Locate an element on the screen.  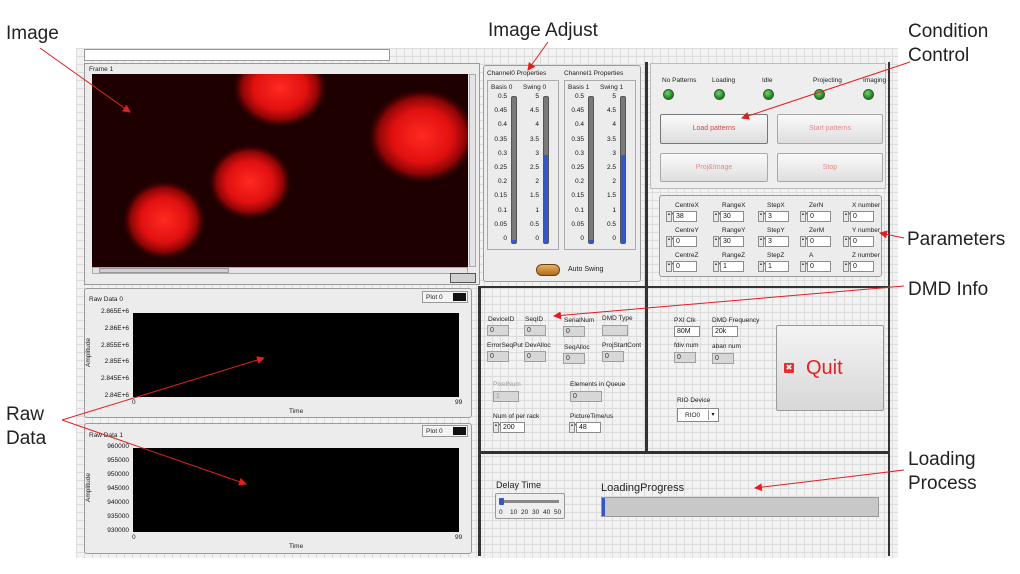
arrow-image is located at coordinates (85, 80).